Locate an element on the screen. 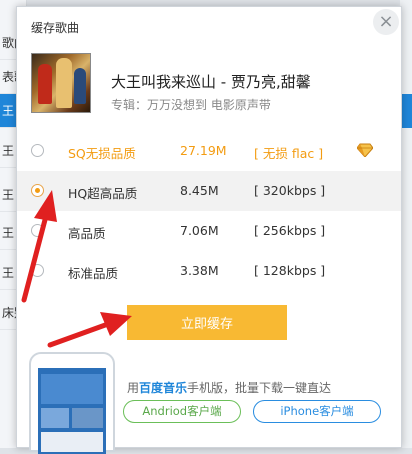  quality-size: 7.06M is located at coordinates (199, 230).